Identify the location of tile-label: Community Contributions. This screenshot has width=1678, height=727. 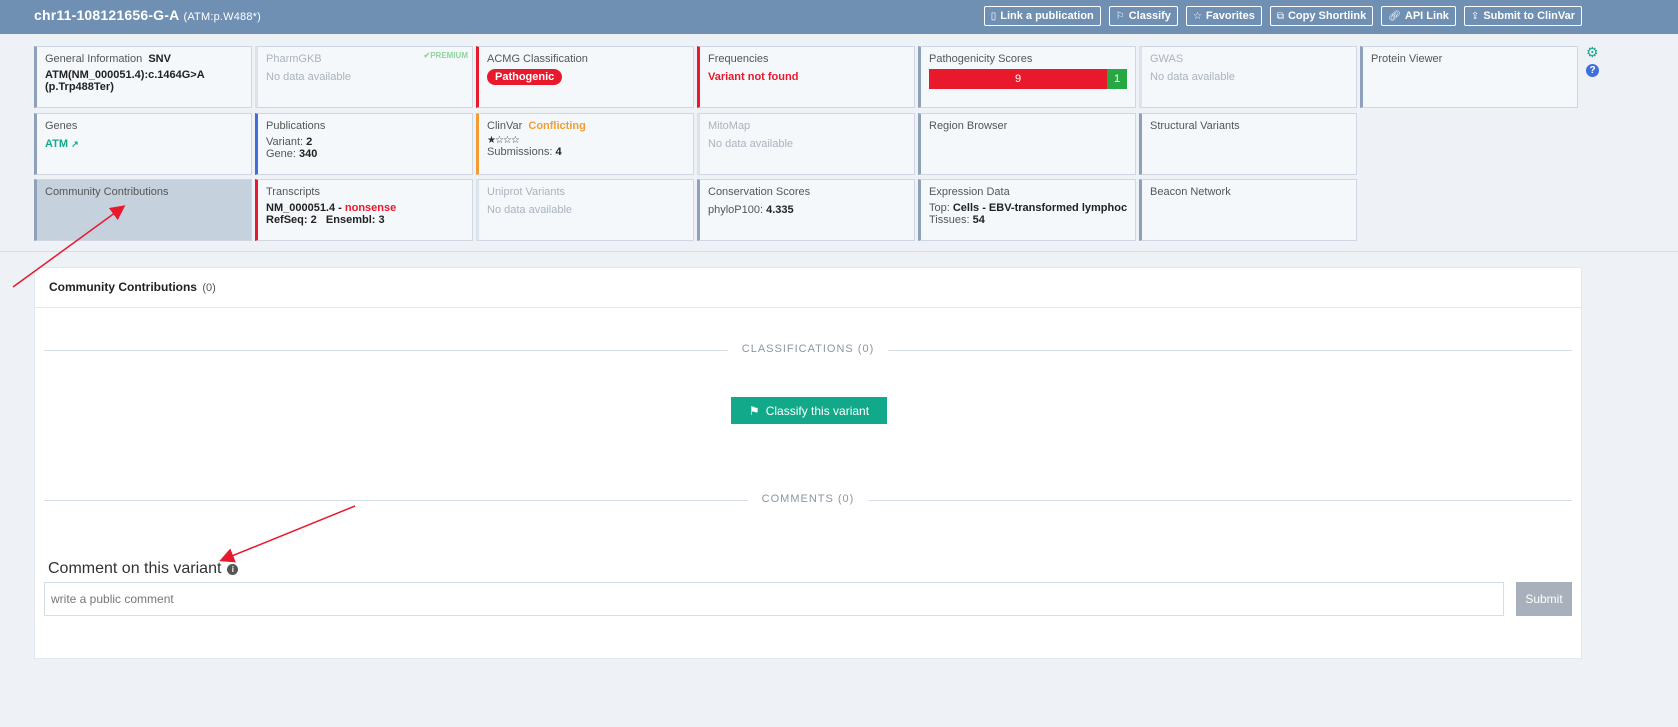
(107, 192).